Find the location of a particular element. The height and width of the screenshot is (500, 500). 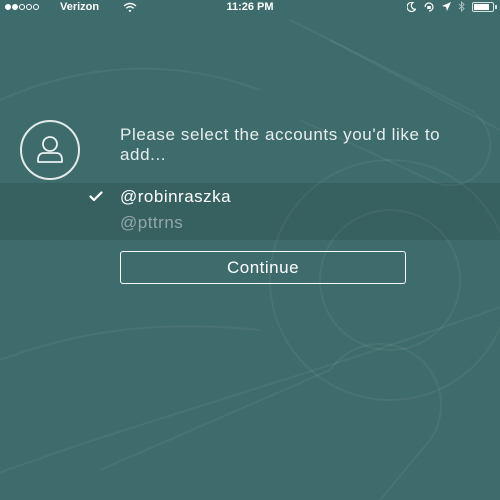

battery-icon is located at coordinates (484, 6).